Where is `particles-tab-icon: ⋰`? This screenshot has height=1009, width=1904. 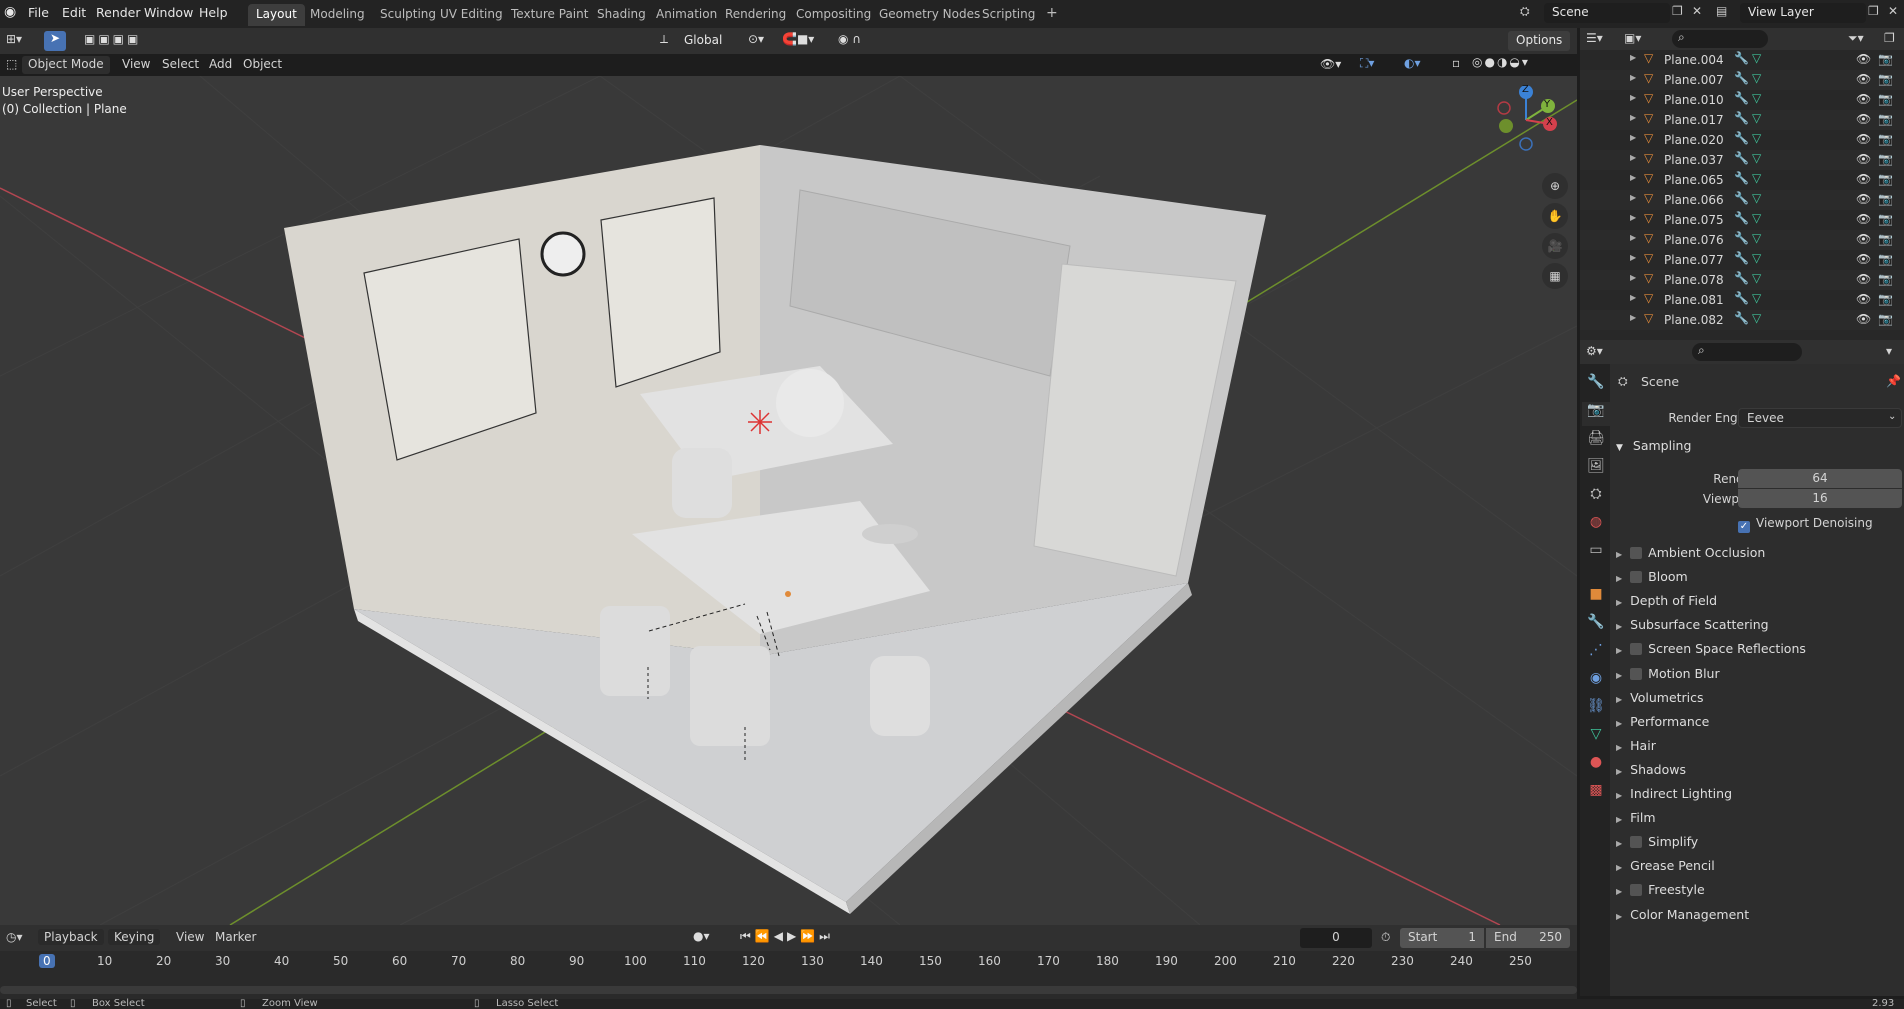
particles-tab-icon: ⋰ is located at coordinates (1596, 654).